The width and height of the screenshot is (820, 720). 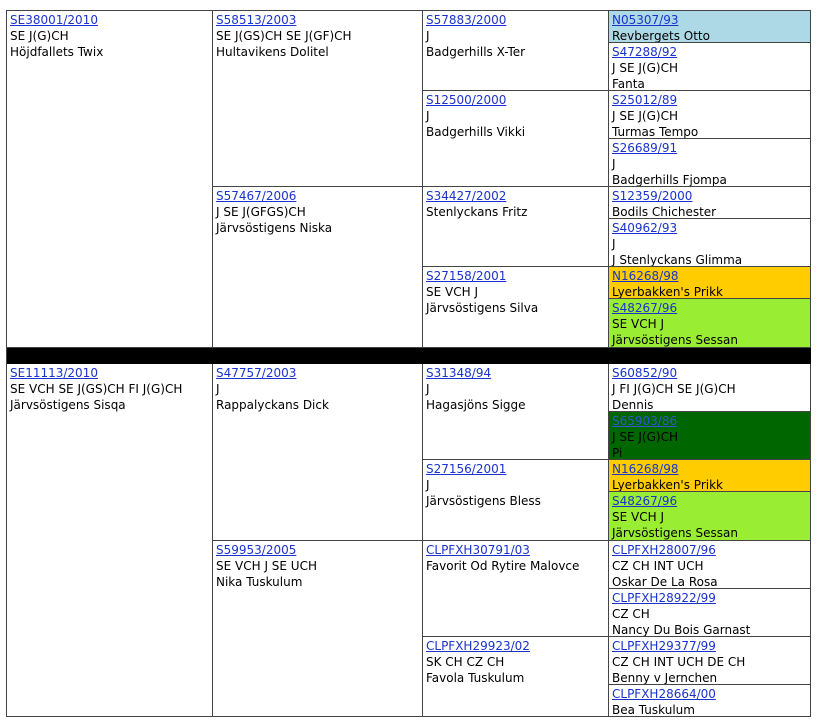 What do you see at coordinates (644, 100) in the screenshot?
I see `registration-link: S25012/89` at bounding box center [644, 100].